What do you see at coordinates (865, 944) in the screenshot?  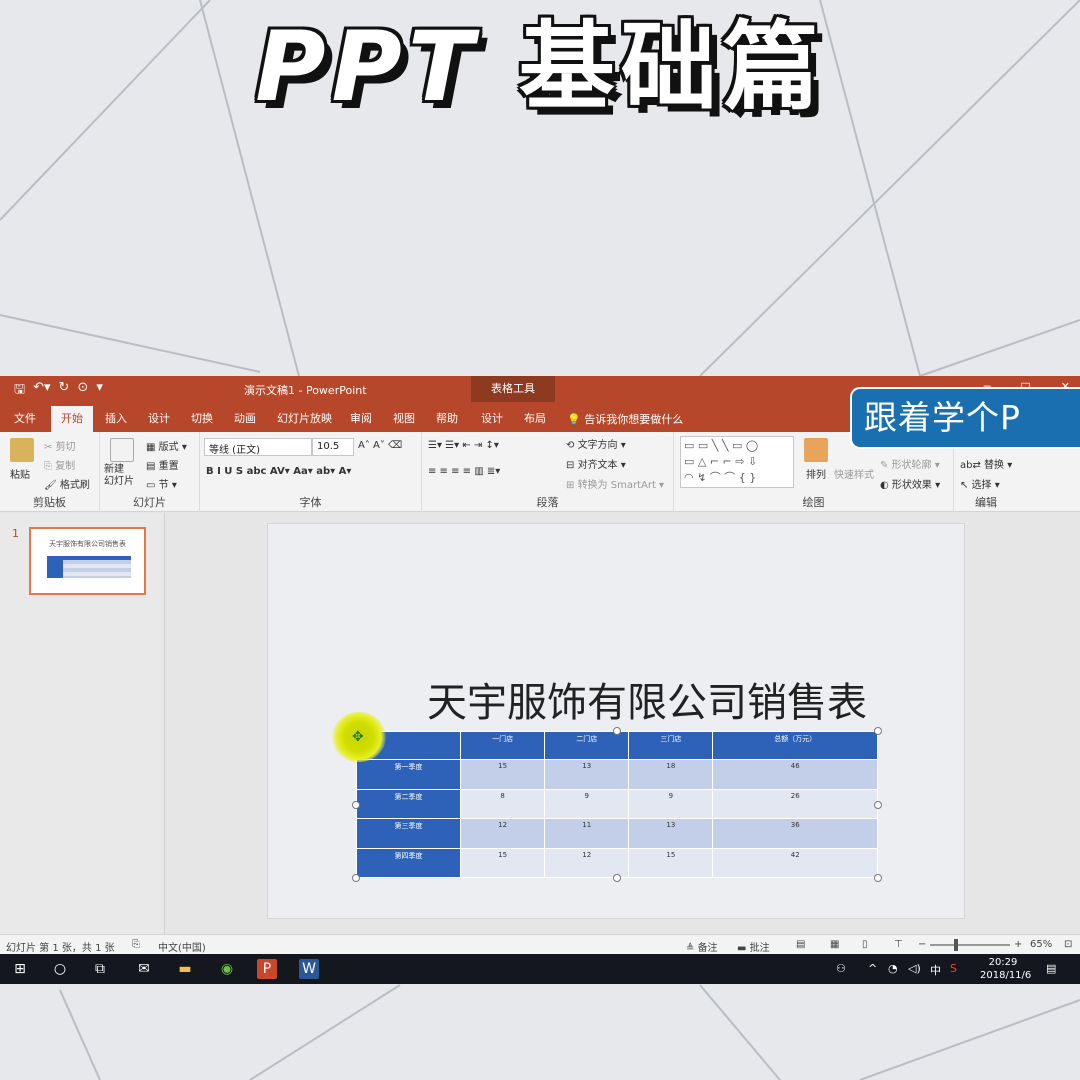 I see `reading-view-icon: ▯` at bounding box center [865, 944].